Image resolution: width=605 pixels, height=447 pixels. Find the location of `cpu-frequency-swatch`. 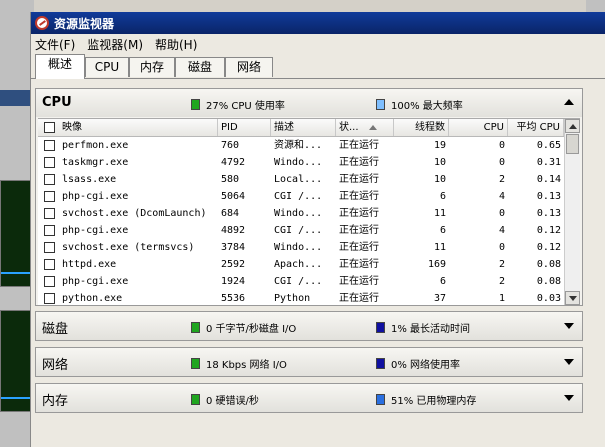

cpu-frequency-swatch is located at coordinates (380, 104).